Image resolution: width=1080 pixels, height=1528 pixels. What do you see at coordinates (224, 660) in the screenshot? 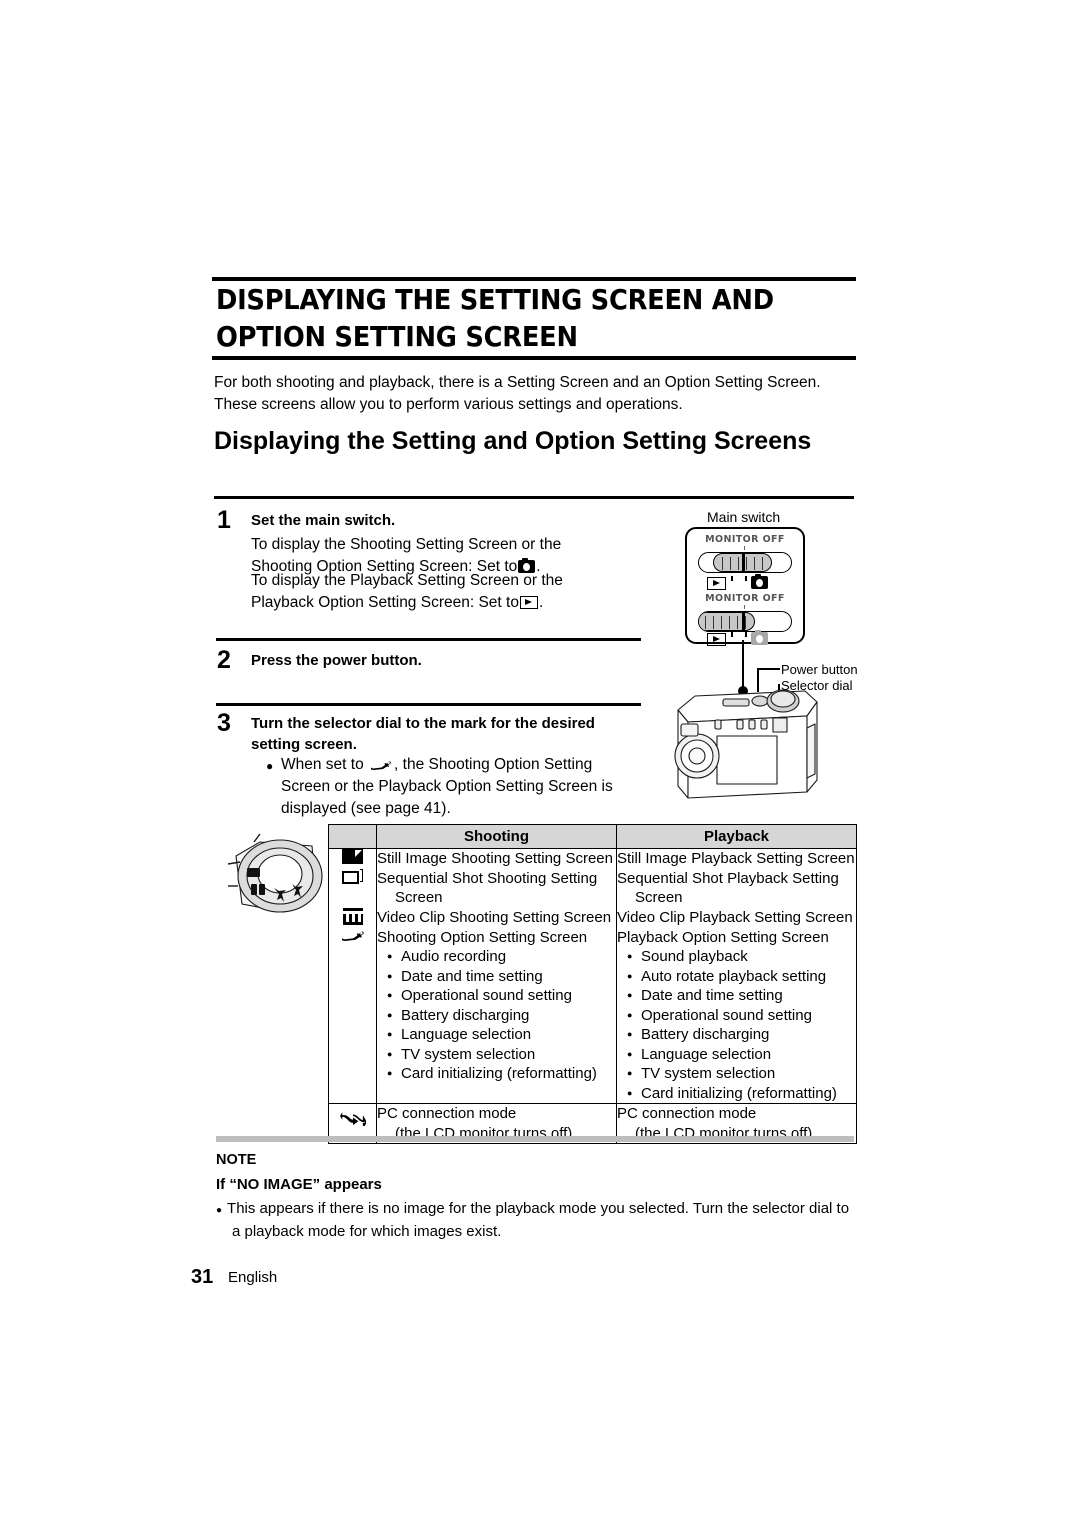
I see `step-2-number: 2` at bounding box center [224, 660].